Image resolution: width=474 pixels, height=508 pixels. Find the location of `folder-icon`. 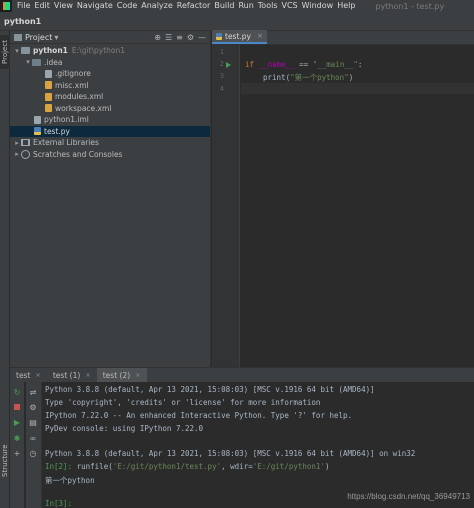

folder-icon is located at coordinates (36, 62).